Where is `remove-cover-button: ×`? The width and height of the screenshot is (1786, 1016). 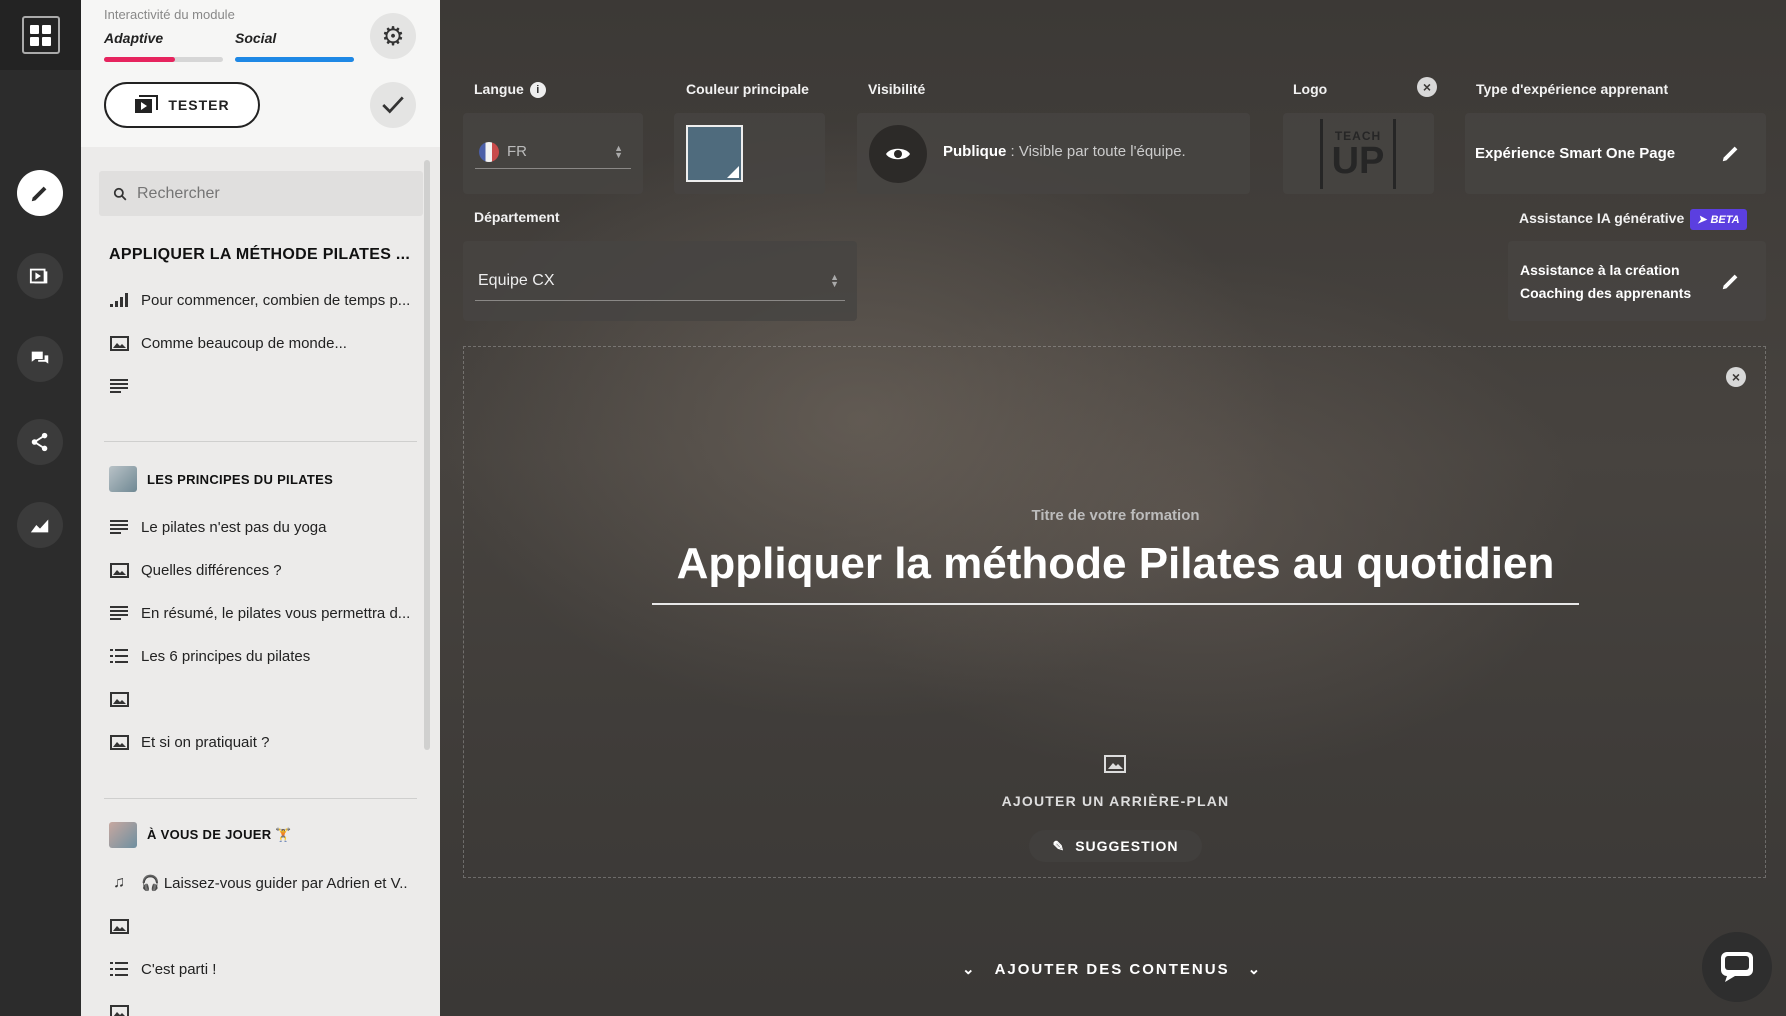 remove-cover-button: × is located at coordinates (1736, 377).